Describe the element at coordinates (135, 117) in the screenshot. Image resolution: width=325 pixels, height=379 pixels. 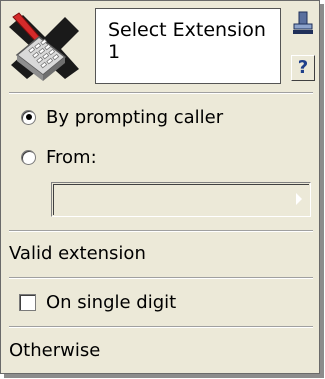
I see `radio-label: By prompting caller` at that location.